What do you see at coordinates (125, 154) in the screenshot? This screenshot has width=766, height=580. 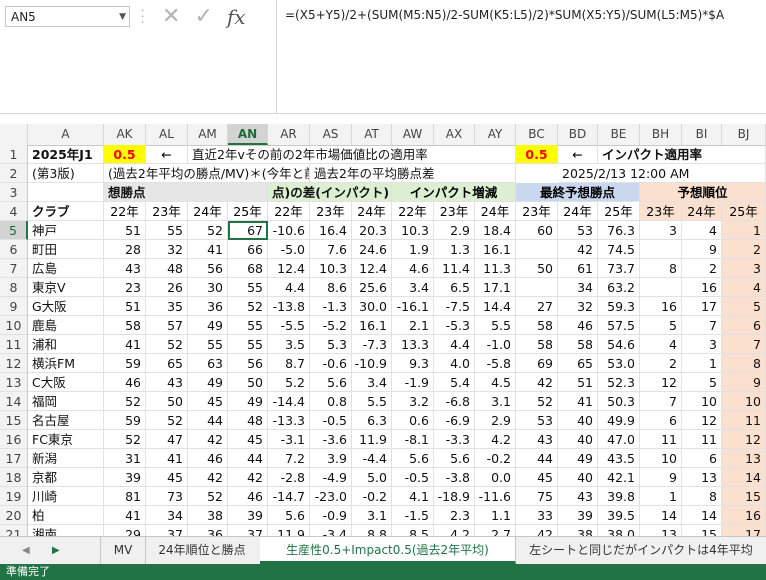 I see `rate-cell-1: 0.5` at bounding box center [125, 154].